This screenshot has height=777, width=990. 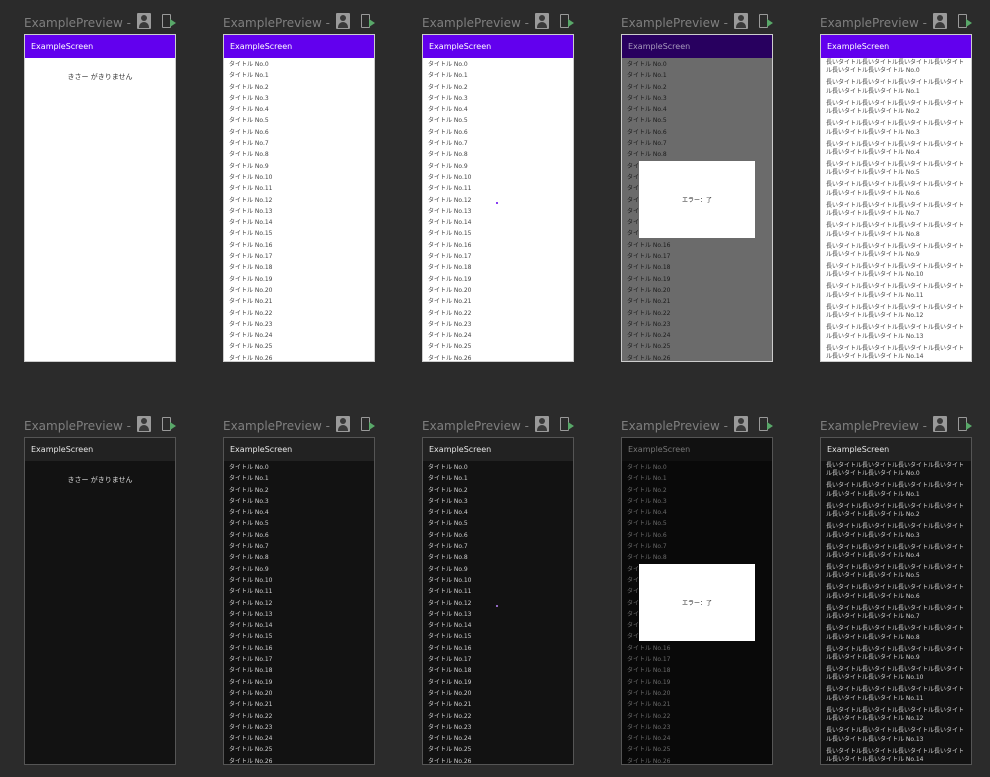 I want to click on list-item: タイトル No.14, so click(x=500, y=625).